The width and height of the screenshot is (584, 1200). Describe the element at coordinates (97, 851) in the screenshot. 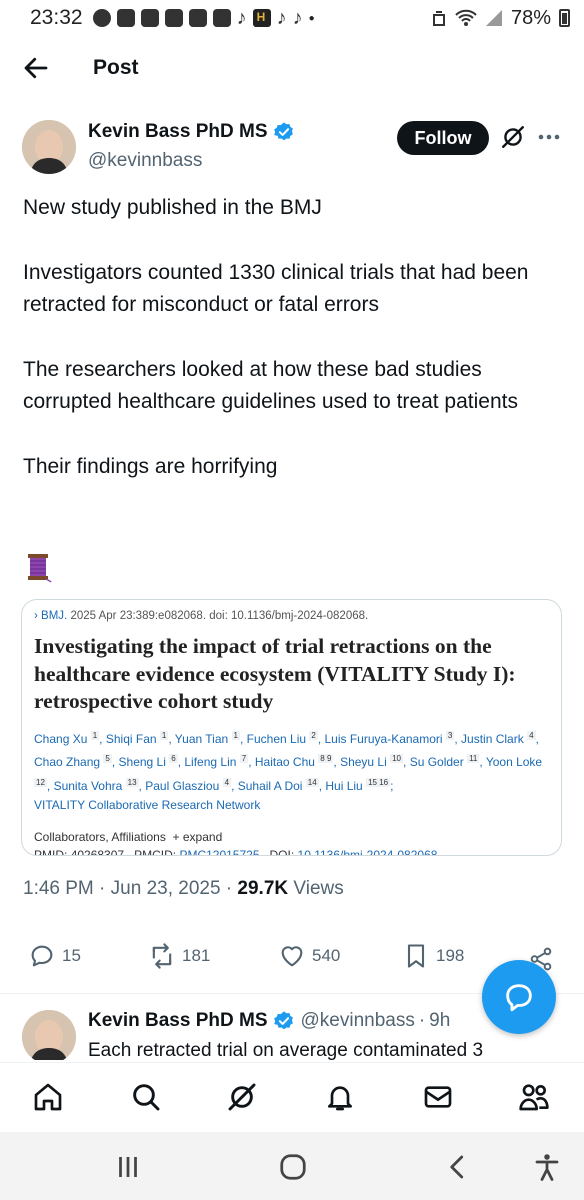

I see `pmid-value: 40268307` at that location.